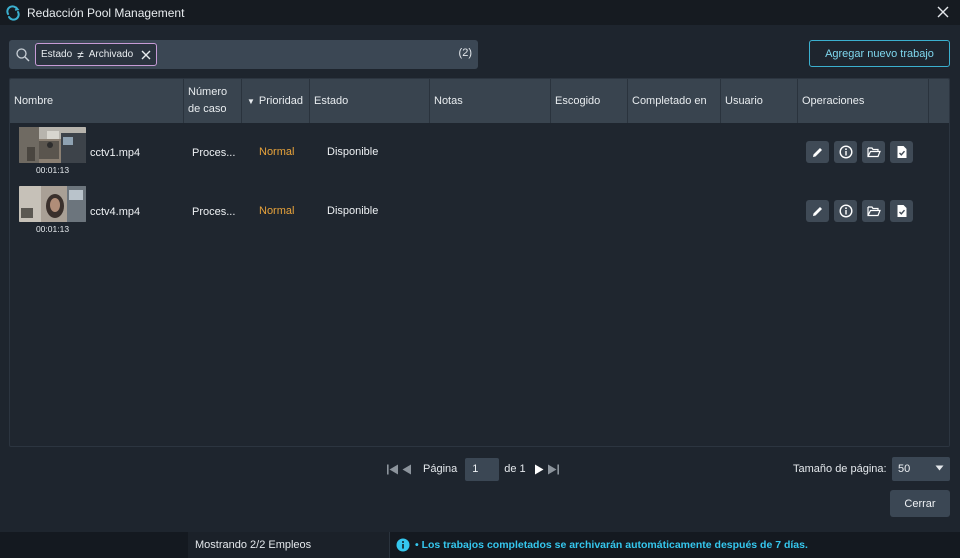 The image size is (960, 558). I want to click on page-size-select: 50, so click(921, 469).